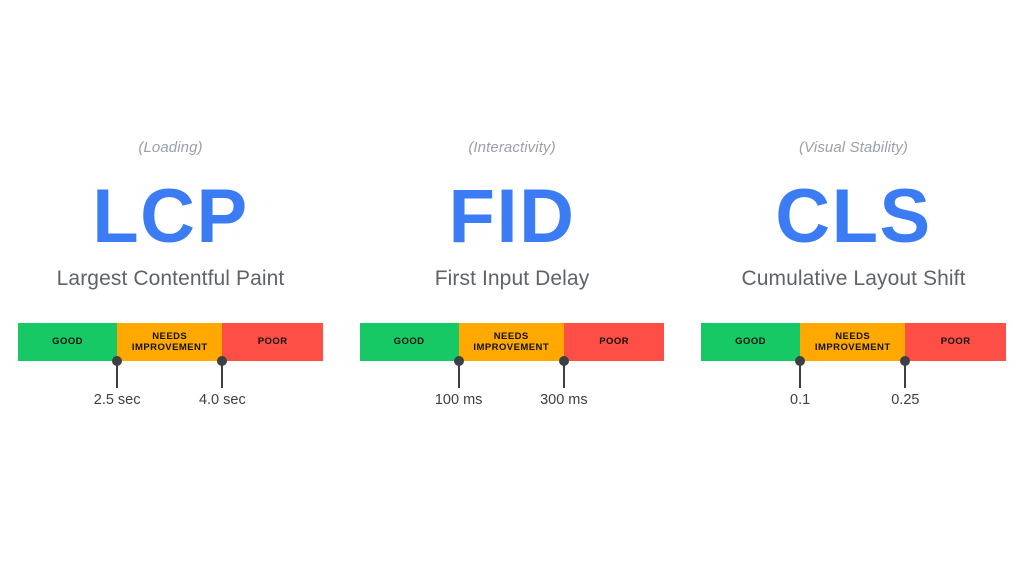  Describe the element at coordinates (853, 216) in the screenshot. I see `metric-acronym: CLS` at that location.